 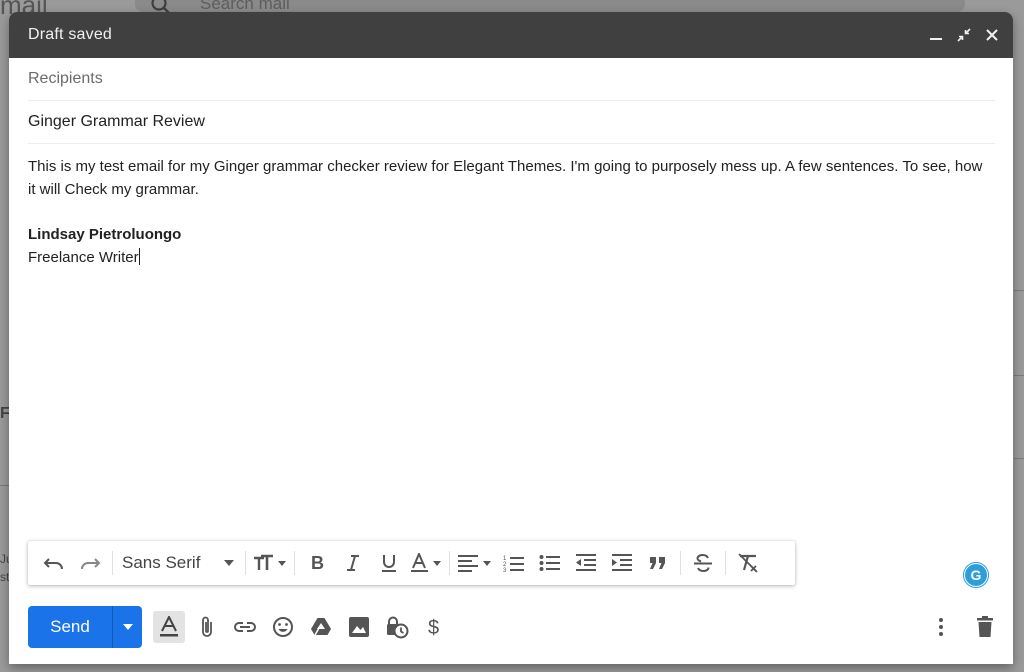 I want to click on close-icon, so click(x=992, y=35).